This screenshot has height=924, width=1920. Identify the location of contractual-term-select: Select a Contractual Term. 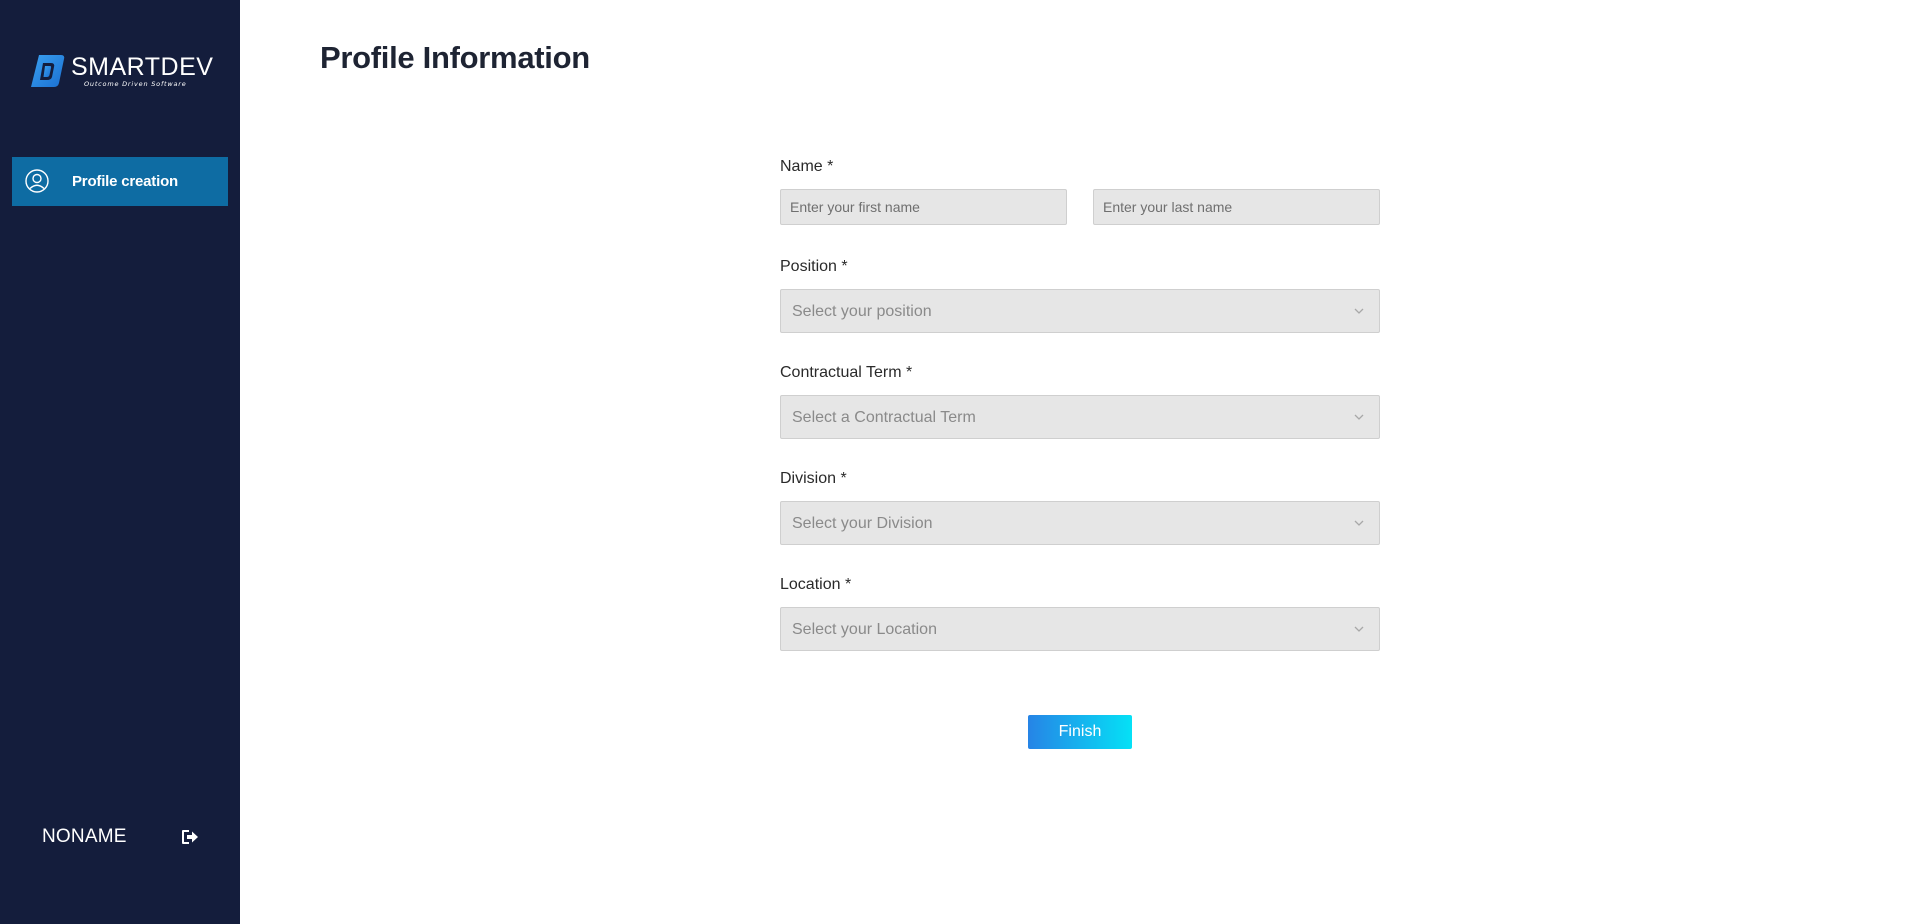
(1080, 417).